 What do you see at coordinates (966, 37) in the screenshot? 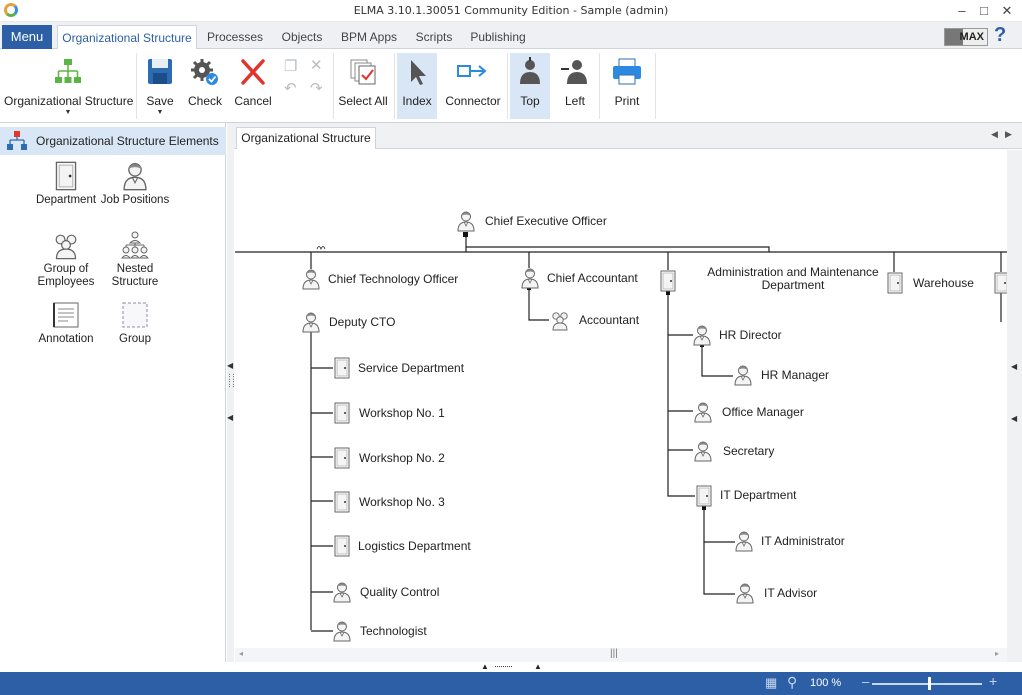
I see `max-badge: MAX` at bounding box center [966, 37].